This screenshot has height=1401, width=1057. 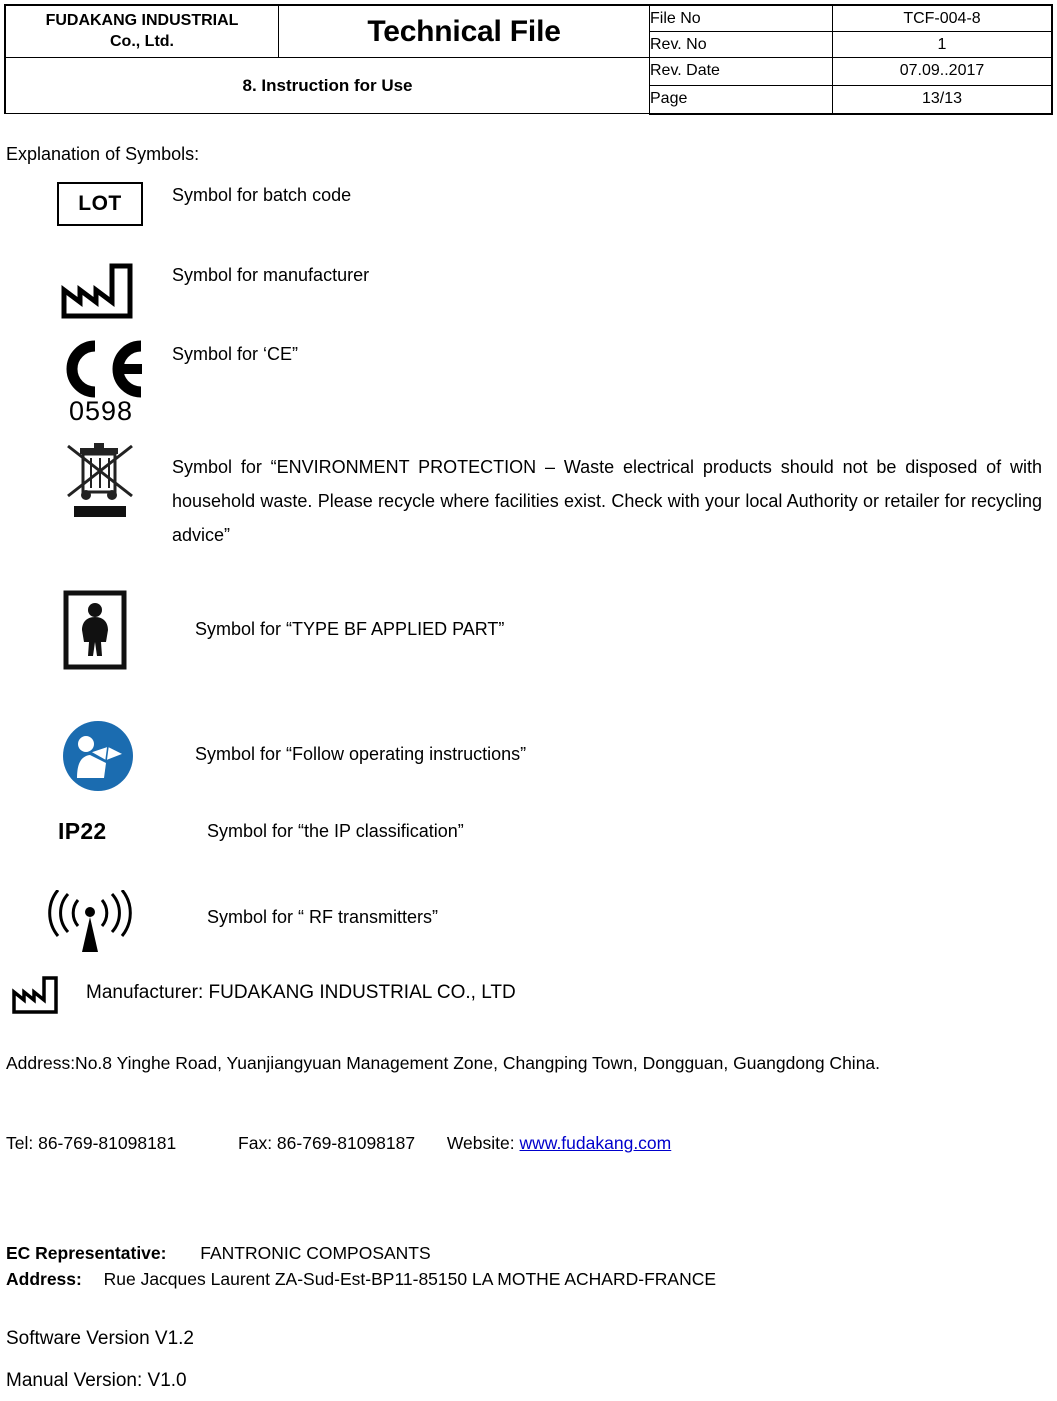 What do you see at coordinates (38, 995) in the screenshot?
I see `factory-manufacturer-icon-footer` at bounding box center [38, 995].